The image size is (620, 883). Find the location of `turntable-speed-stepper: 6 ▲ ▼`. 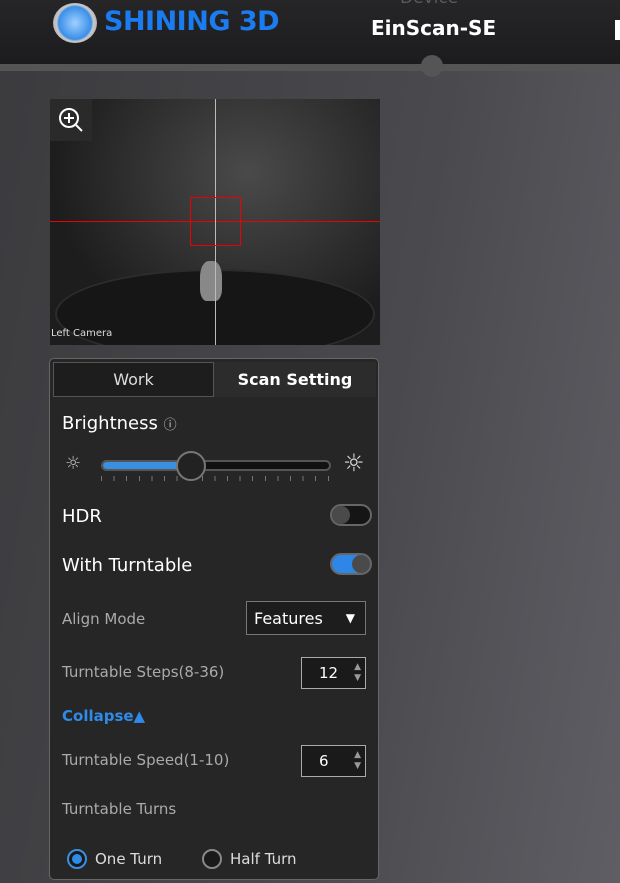

turntable-speed-stepper: 6 ▲ ▼ is located at coordinates (333, 761).